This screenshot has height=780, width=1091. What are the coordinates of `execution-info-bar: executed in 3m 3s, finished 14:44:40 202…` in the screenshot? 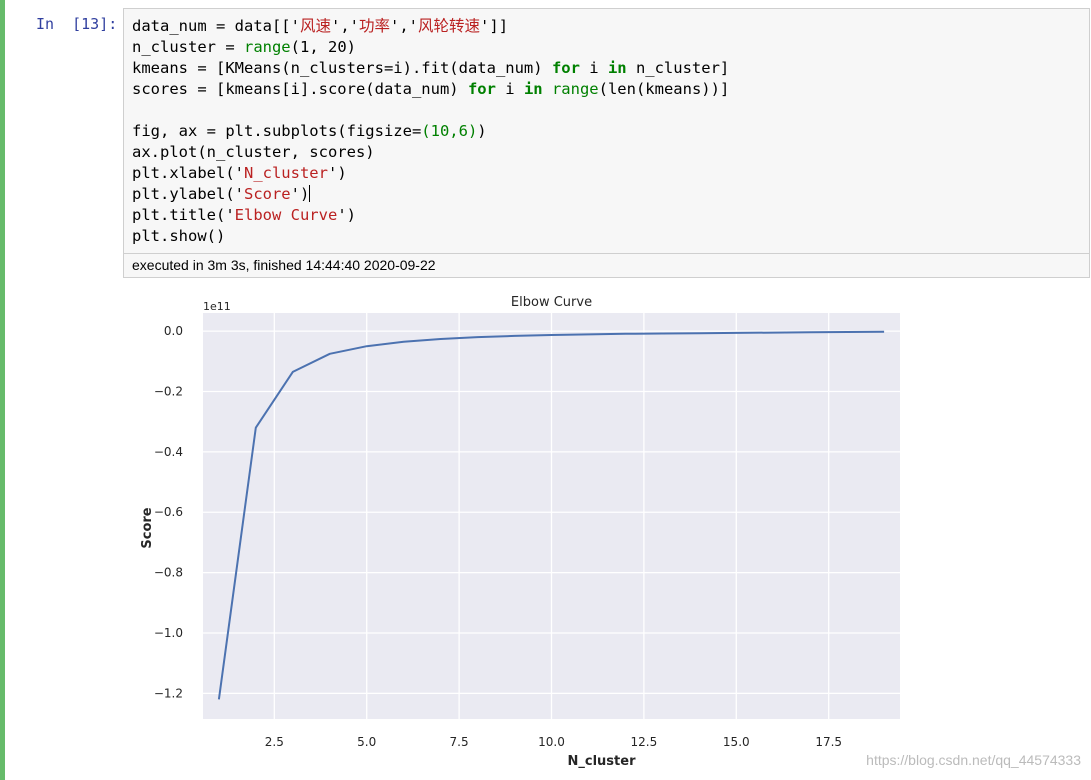 It's located at (606, 266).